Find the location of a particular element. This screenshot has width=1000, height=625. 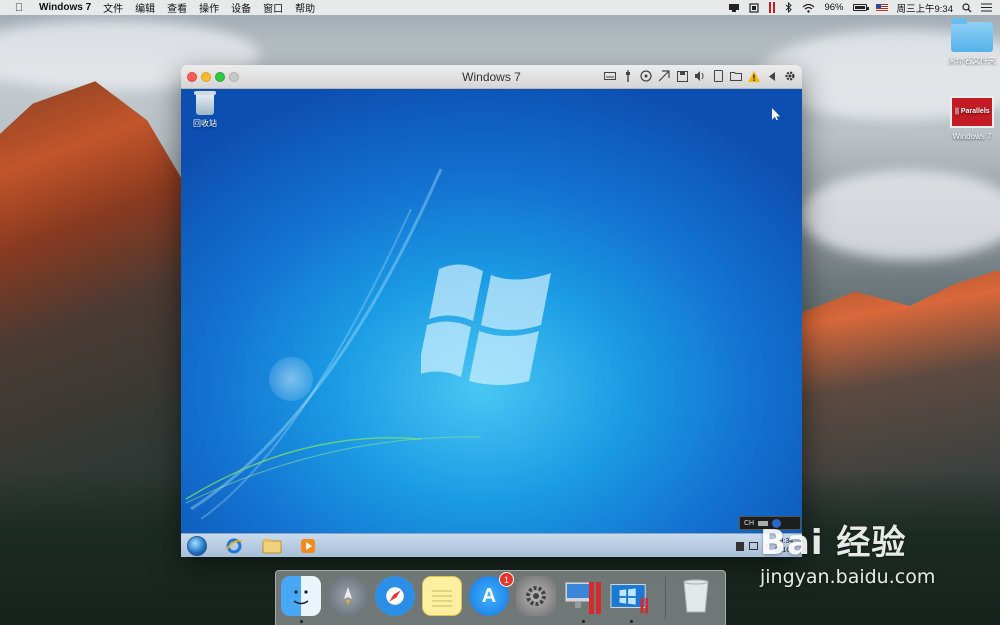

baidu-watermark: Bai 经验 jingyan.baidu.com is located at coordinates (875, 560).